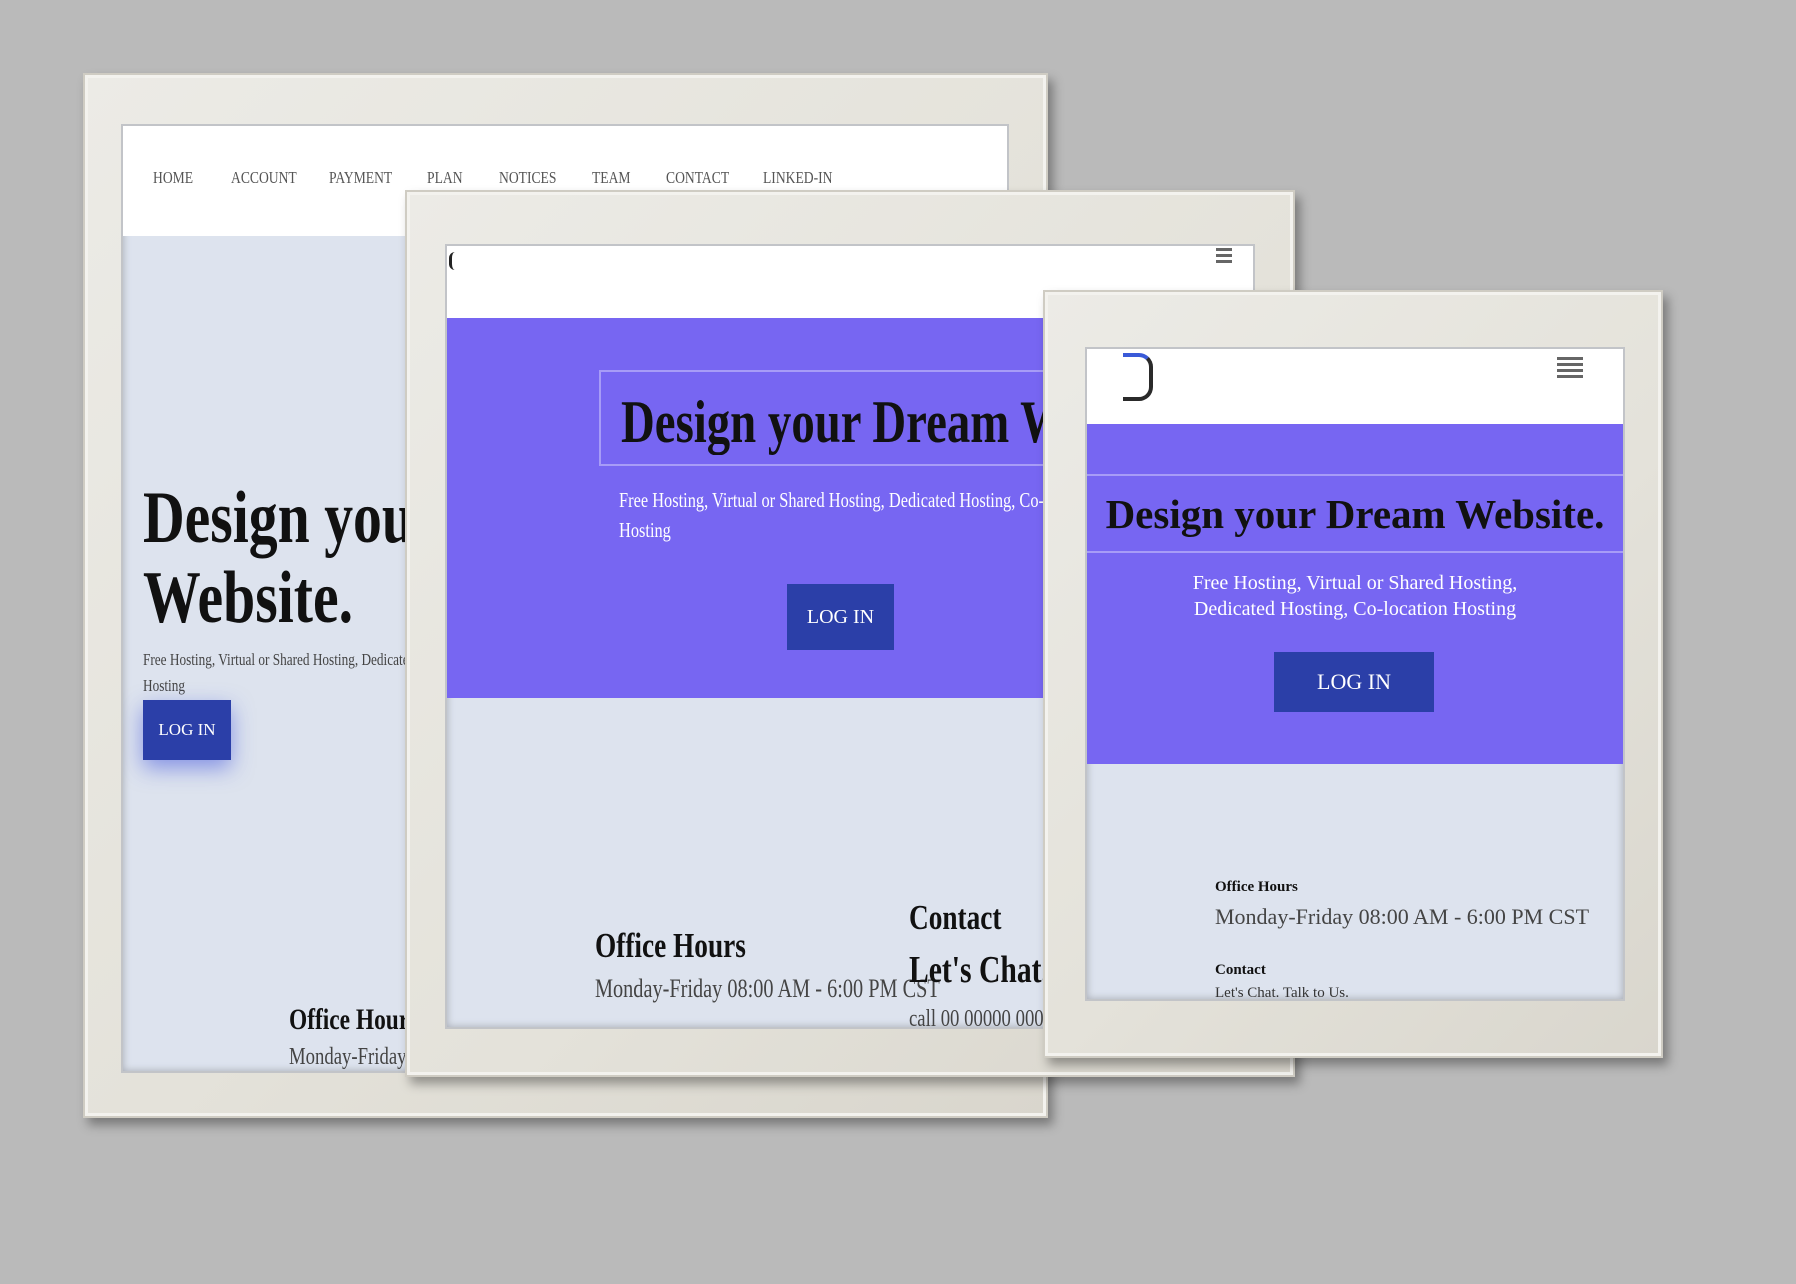 This screenshot has width=1796, height=1284. Describe the element at coordinates (1355, 552) in the screenshot. I see `mobile-hero-title-divider-bottom` at that location.